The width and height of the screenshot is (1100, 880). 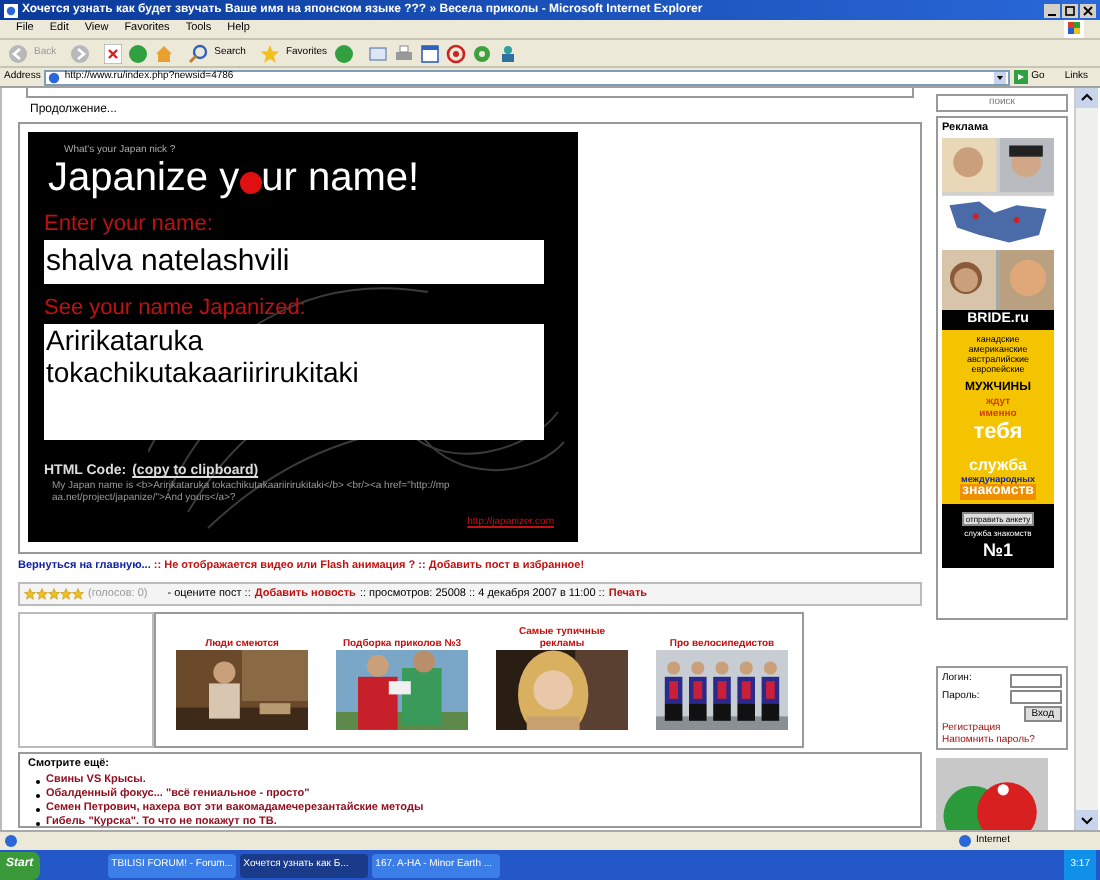 What do you see at coordinates (1020, 77) in the screenshot?
I see `go-icon` at bounding box center [1020, 77].